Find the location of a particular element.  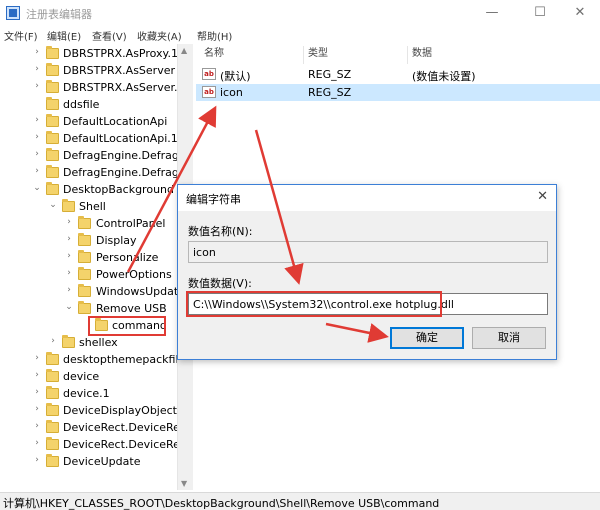

tree-item-label: DBRSTPRX.AsServer.1 is located at coordinates (120, 87).